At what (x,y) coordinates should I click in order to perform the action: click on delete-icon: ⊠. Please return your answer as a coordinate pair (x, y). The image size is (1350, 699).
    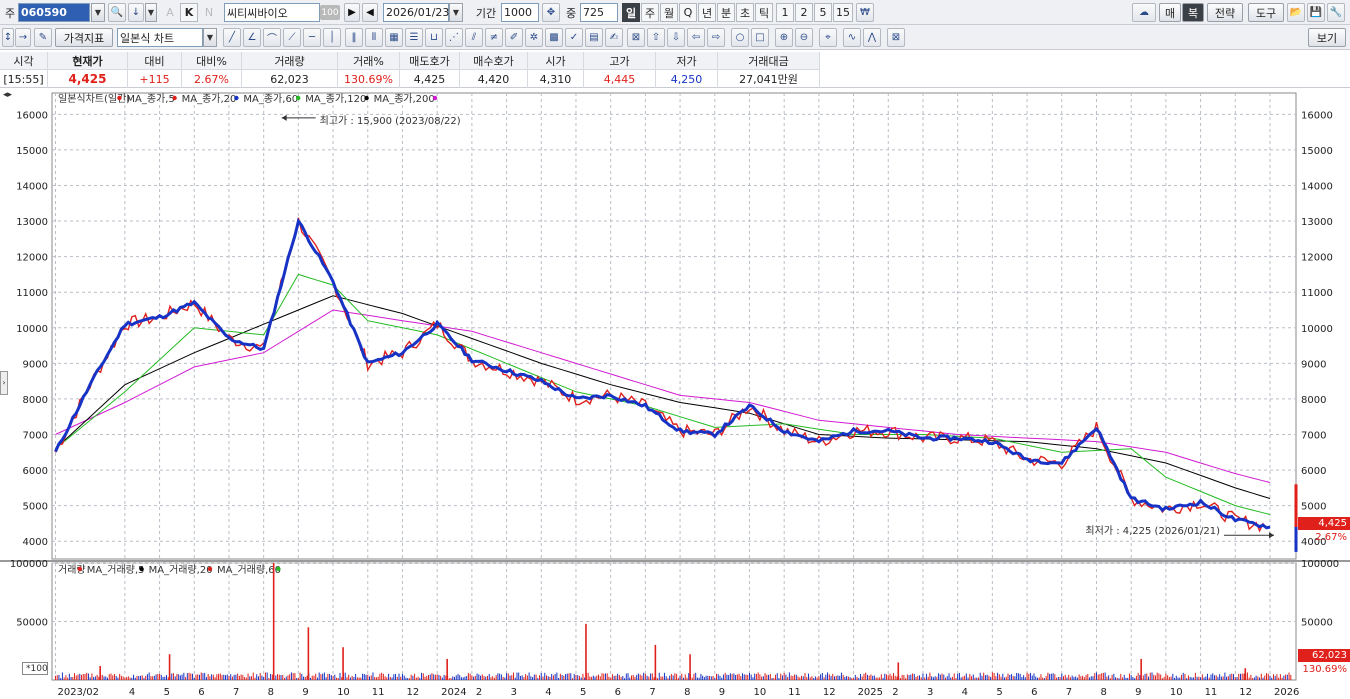
    Looking at the image, I should click on (636, 37).